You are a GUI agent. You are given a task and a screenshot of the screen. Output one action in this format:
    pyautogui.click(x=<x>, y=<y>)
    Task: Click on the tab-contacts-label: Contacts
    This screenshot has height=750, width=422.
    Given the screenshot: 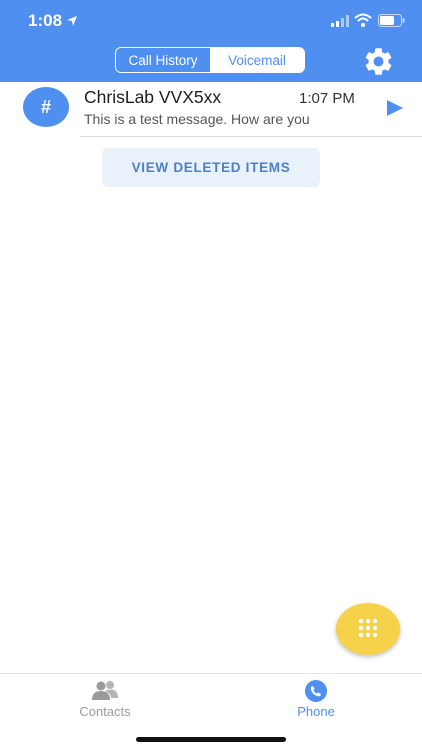 What is the action you would take?
    pyautogui.click(x=105, y=711)
    